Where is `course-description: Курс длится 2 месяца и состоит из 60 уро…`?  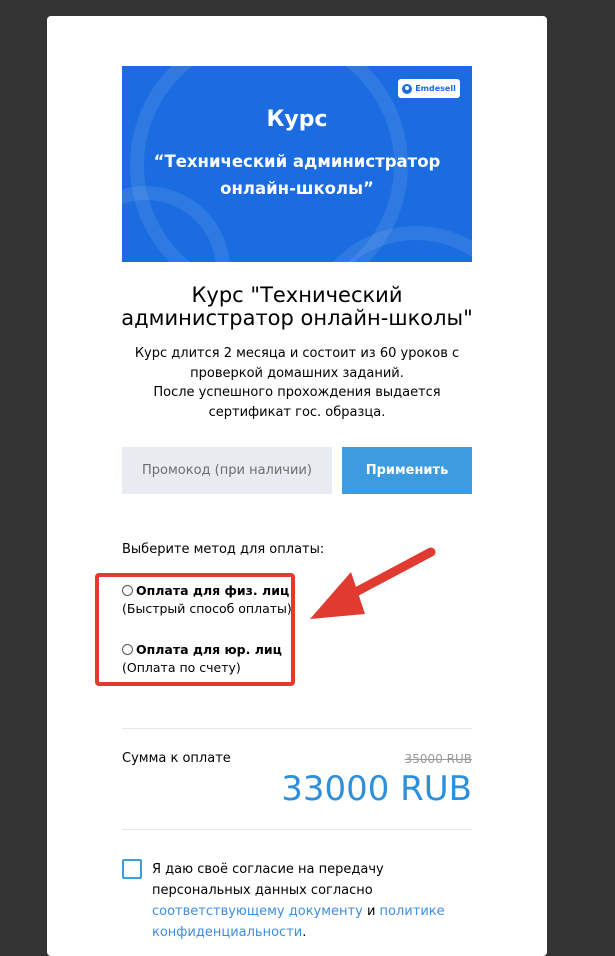
course-description: Курс длится 2 месяца и состоит из 60 уро… is located at coordinates (297, 383).